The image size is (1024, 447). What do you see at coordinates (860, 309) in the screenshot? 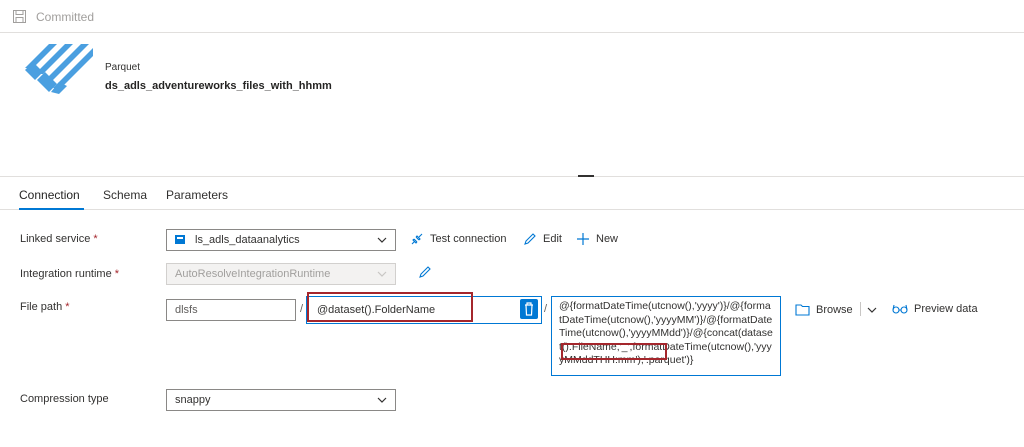
I see `toolbar-divider` at bounding box center [860, 309].